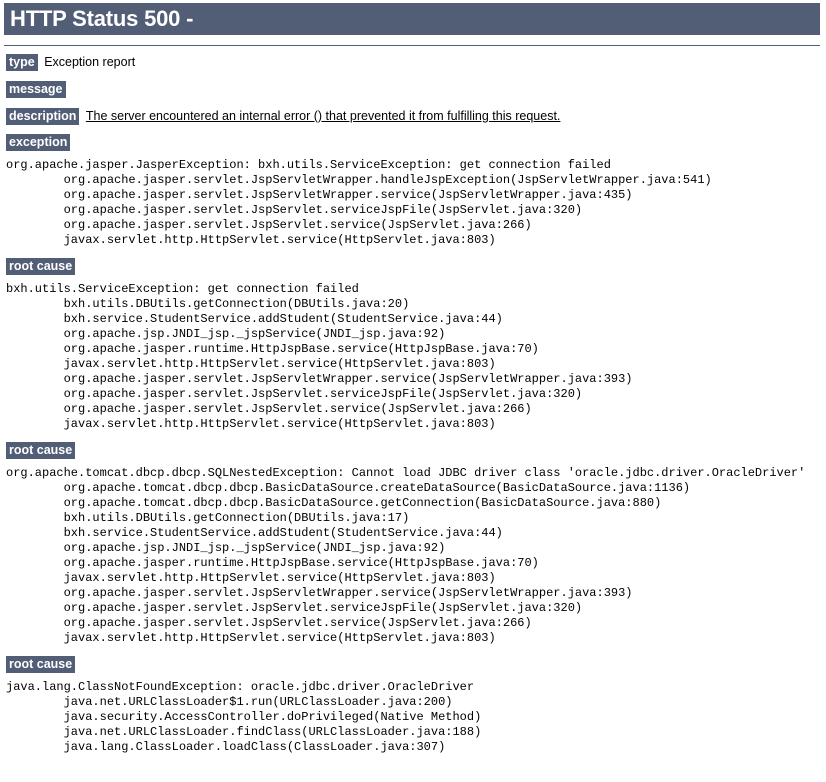 The width and height of the screenshot is (826, 782). I want to click on field-description-label: description, so click(43, 116).